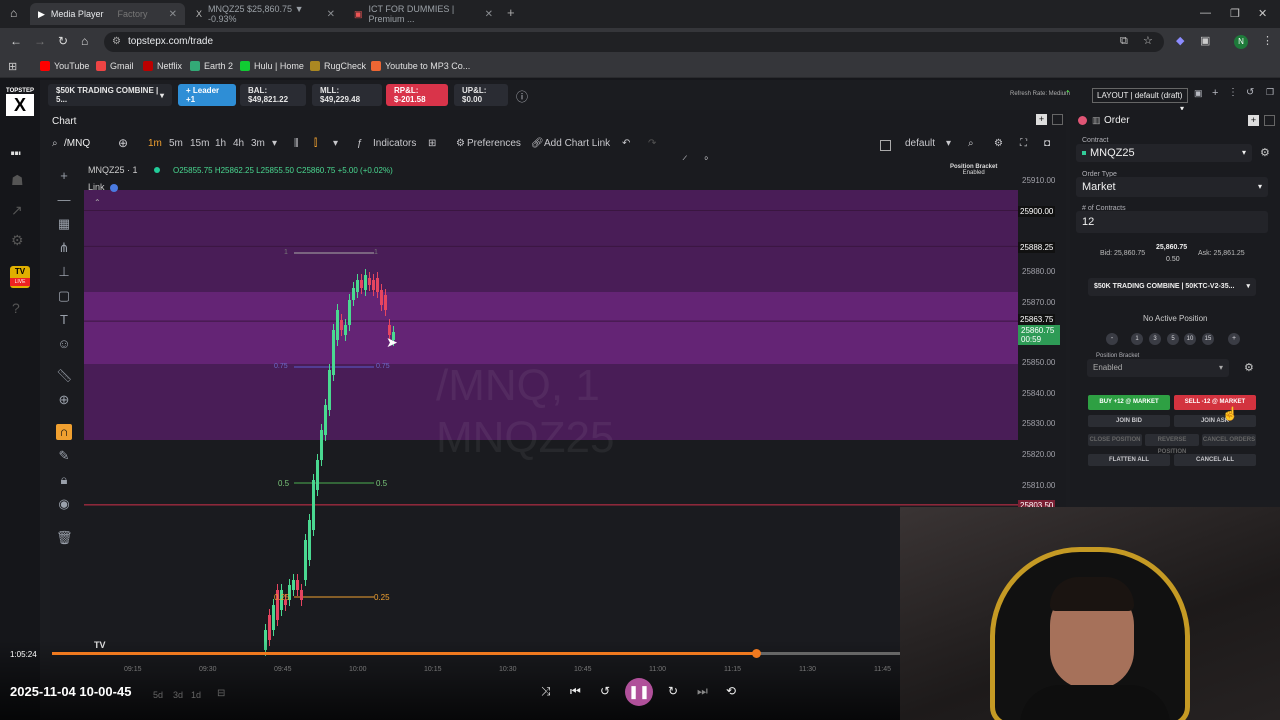  Describe the element at coordinates (162, 66) in the screenshot. I see `bookmark-netflix: Netflix` at that location.